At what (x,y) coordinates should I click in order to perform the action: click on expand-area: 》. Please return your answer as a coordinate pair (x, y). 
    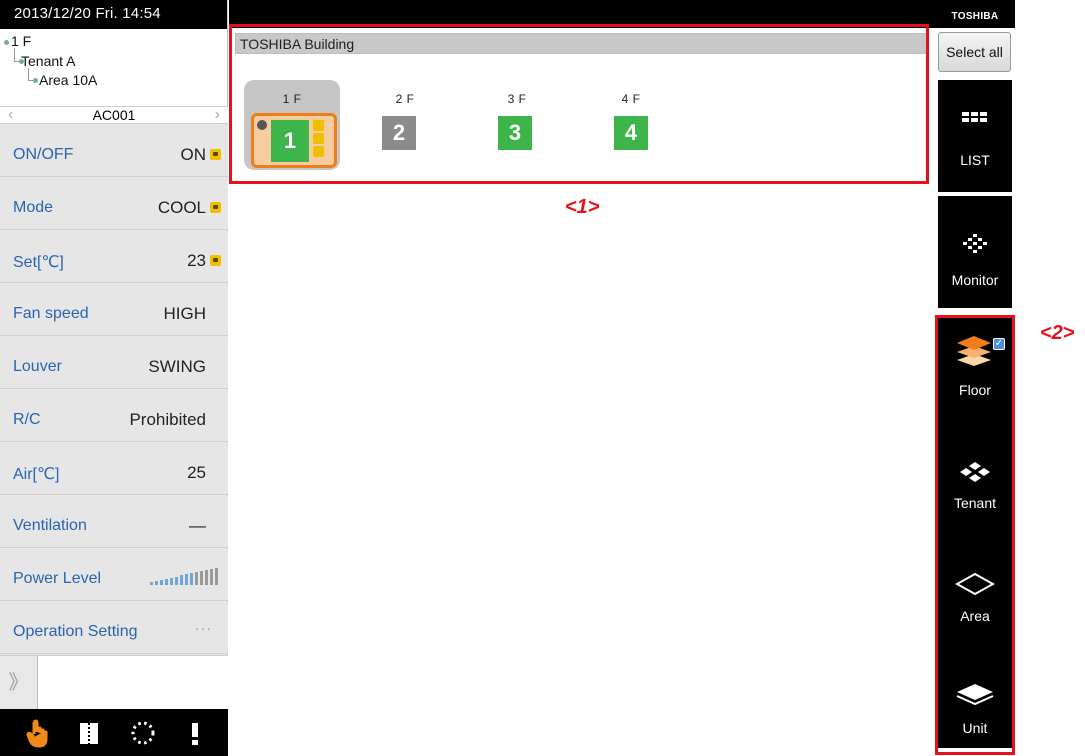
    Looking at the image, I should click on (114, 682).